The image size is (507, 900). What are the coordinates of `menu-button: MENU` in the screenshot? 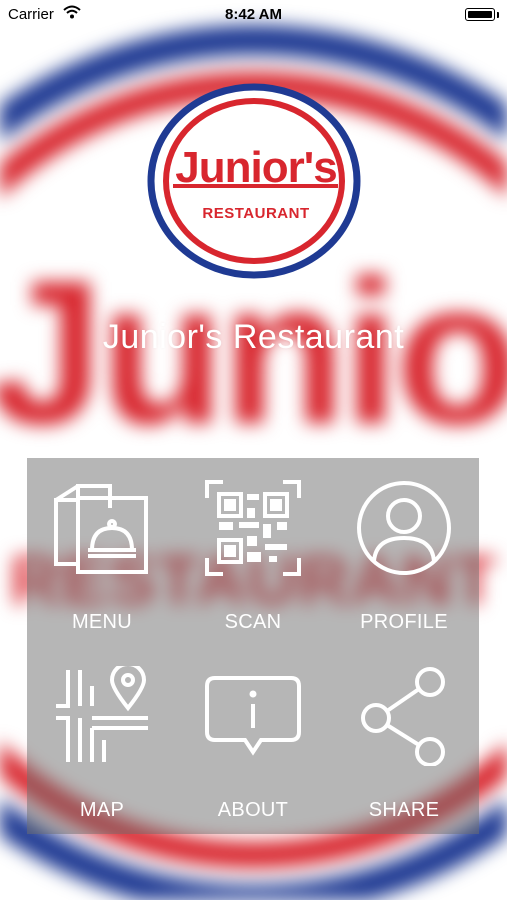 It's located at (102, 552).